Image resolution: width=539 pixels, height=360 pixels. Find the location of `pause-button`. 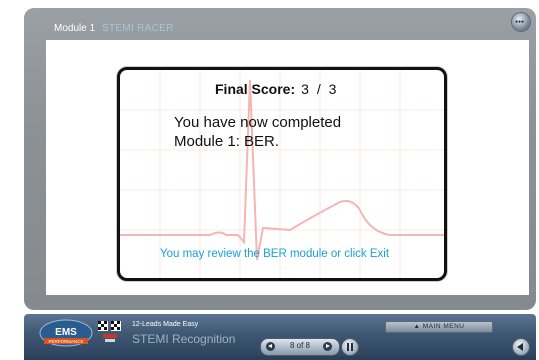

pause-button is located at coordinates (350, 347).